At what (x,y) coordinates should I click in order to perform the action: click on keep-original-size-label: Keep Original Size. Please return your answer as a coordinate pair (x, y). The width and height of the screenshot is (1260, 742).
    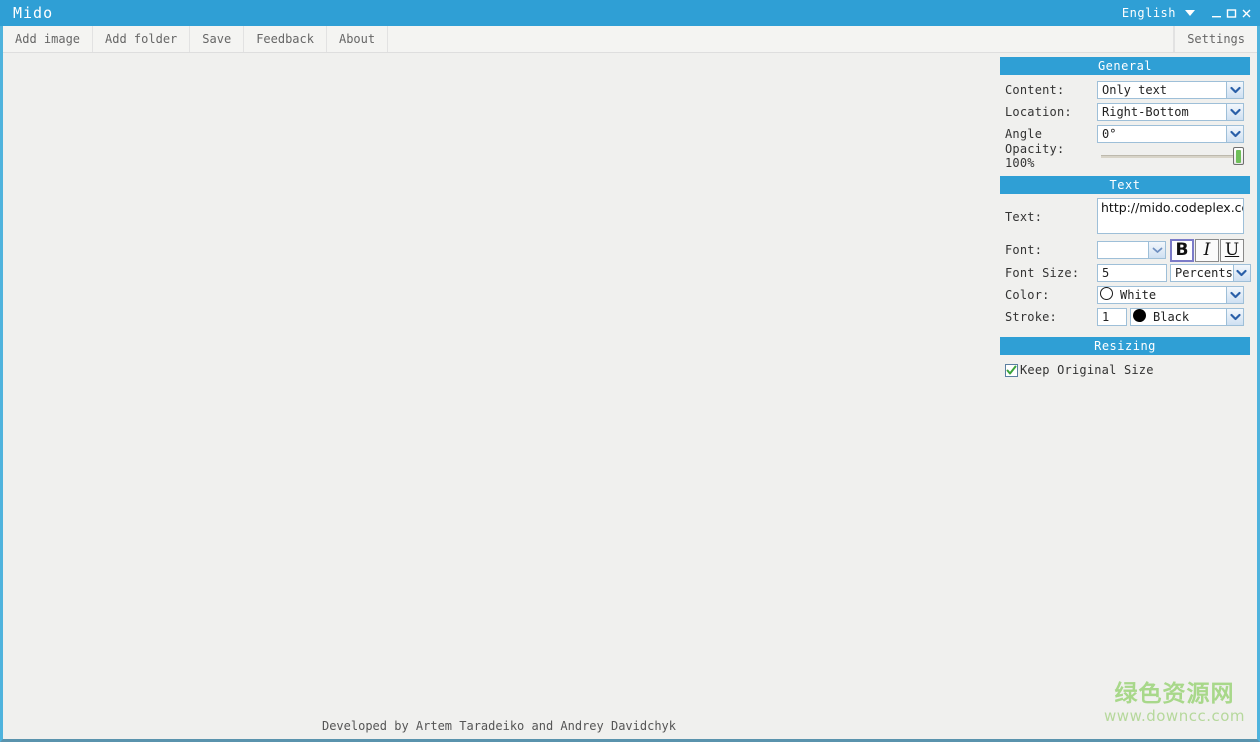
    Looking at the image, I should click on (1087, 370).